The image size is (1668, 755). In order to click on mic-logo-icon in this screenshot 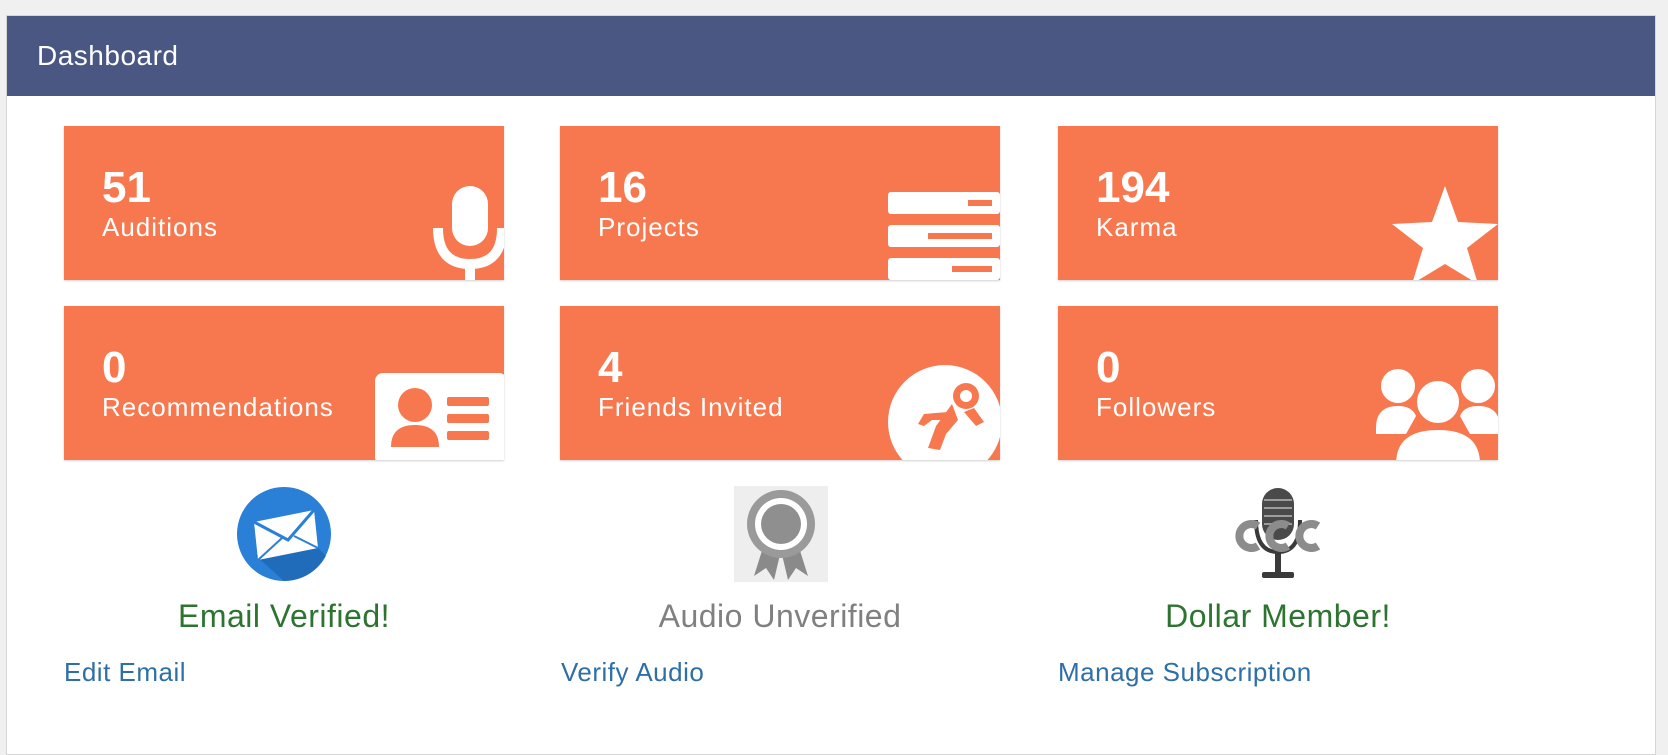, I will do `click(1278, 533)`.